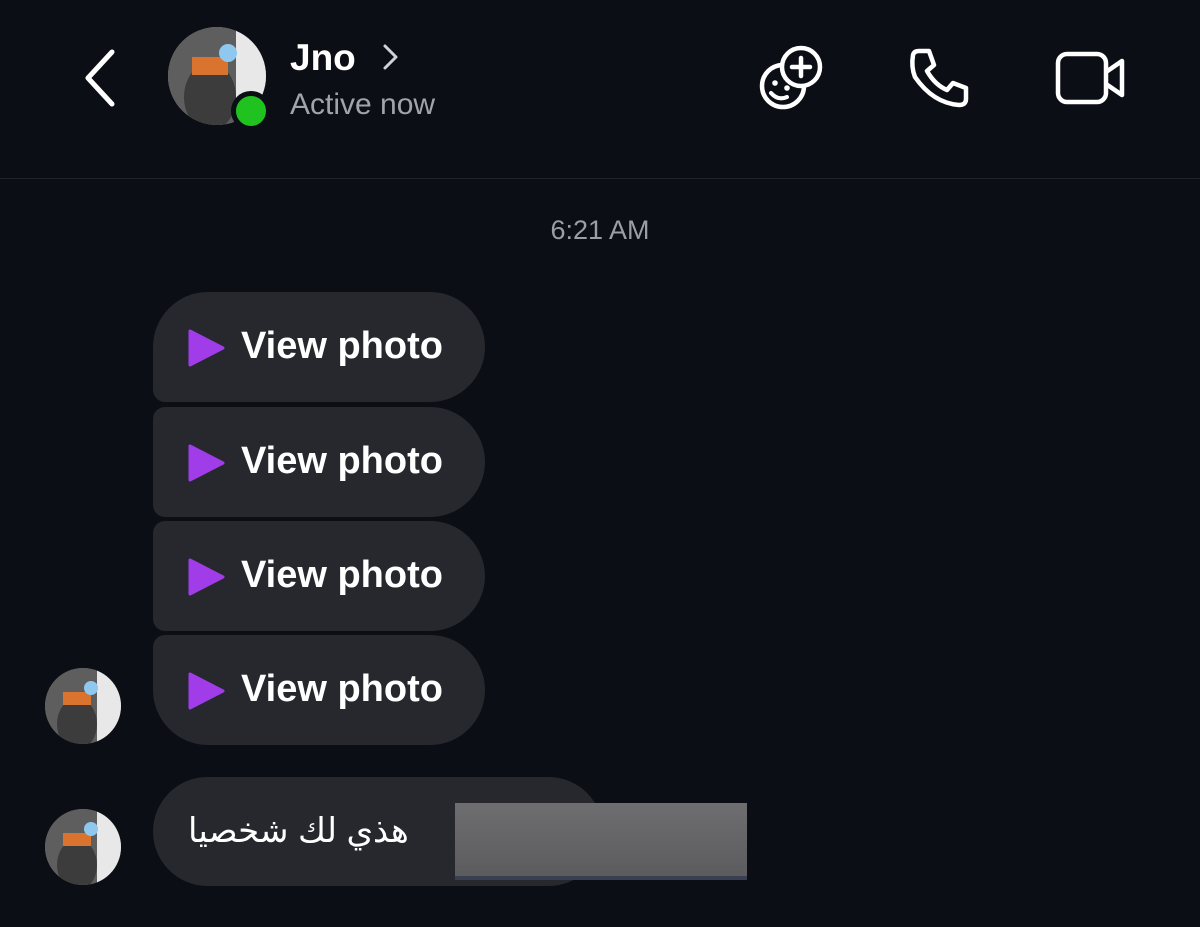 Image resolution: width=1200 pixels, height=927 pixels. I want to click on video-camera-icon, so click(1090, 78).